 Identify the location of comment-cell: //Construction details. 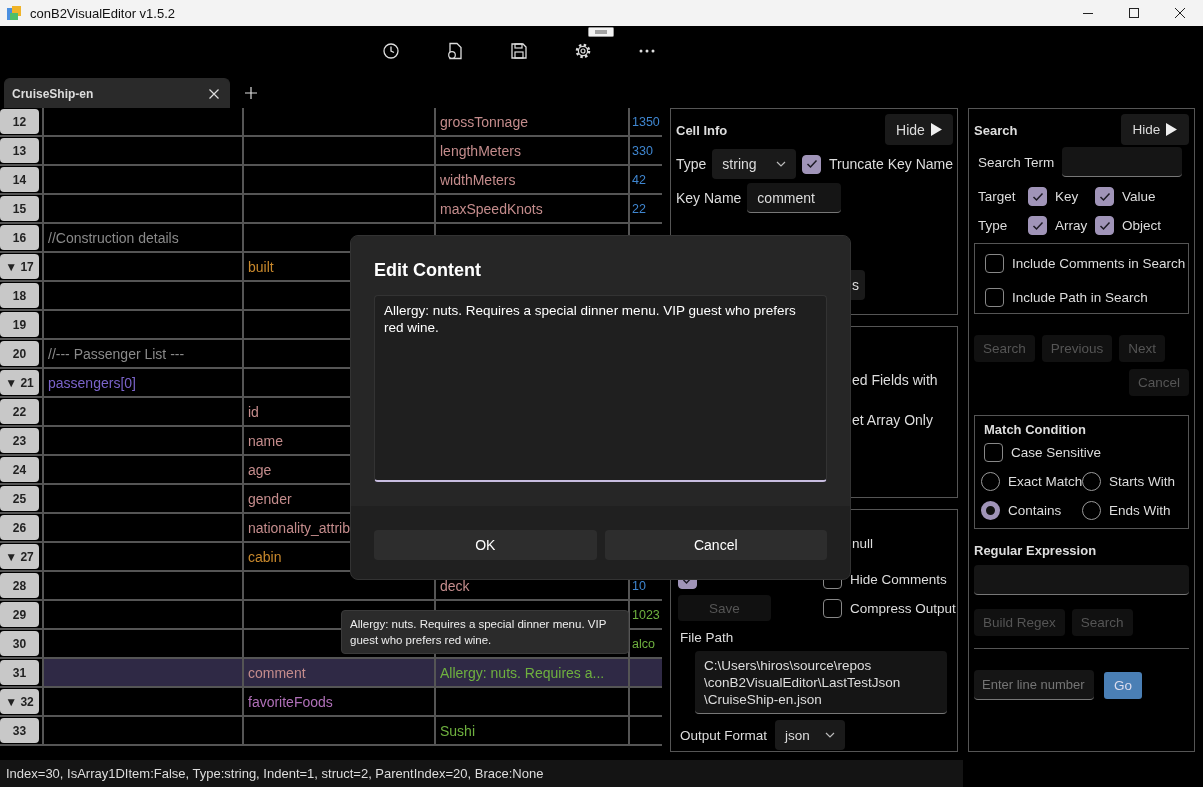
(113, 237).